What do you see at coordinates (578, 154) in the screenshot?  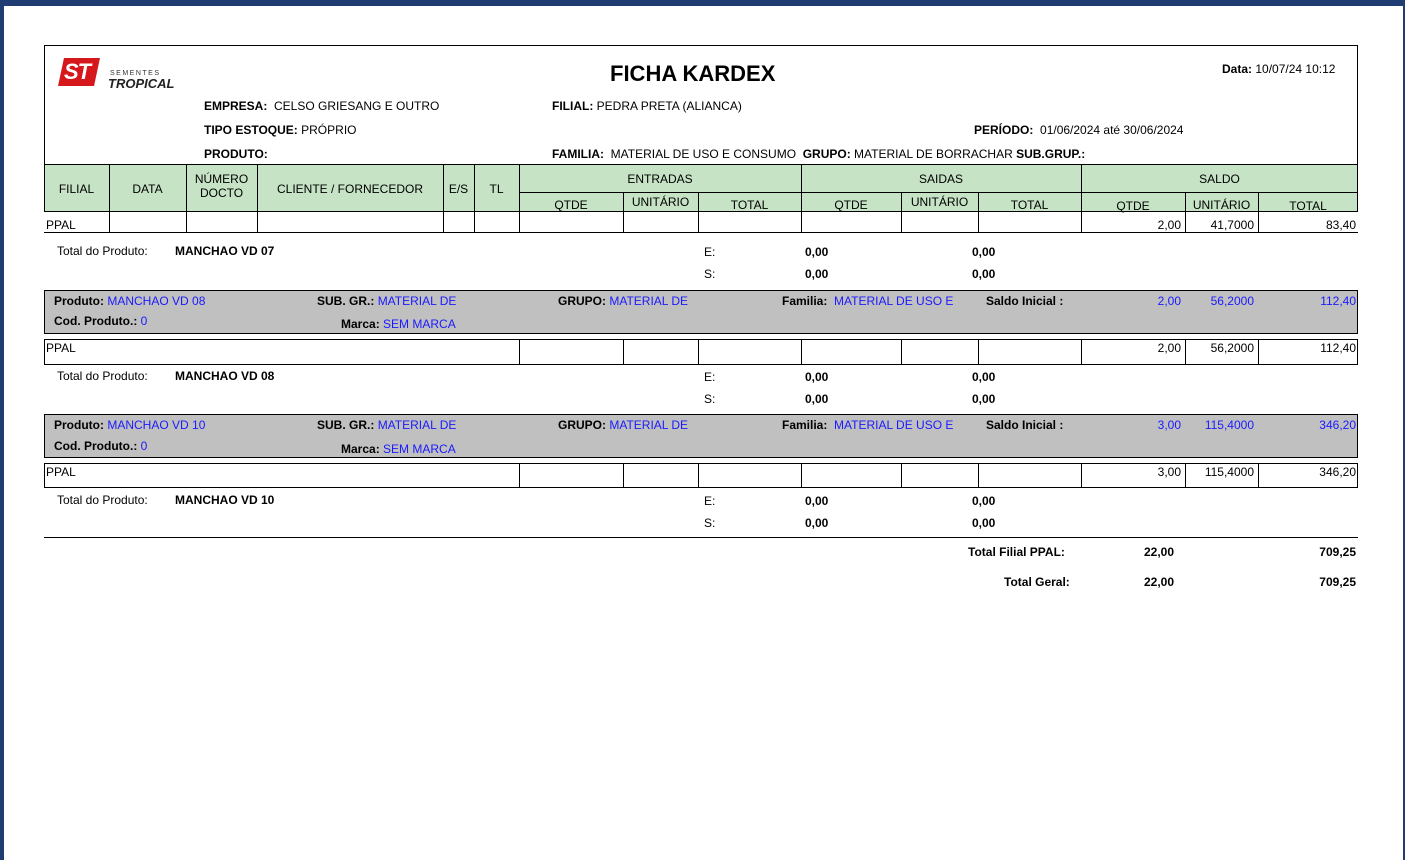 I see `familia-label: FAMILIA:` at bounding box center [578, 154].